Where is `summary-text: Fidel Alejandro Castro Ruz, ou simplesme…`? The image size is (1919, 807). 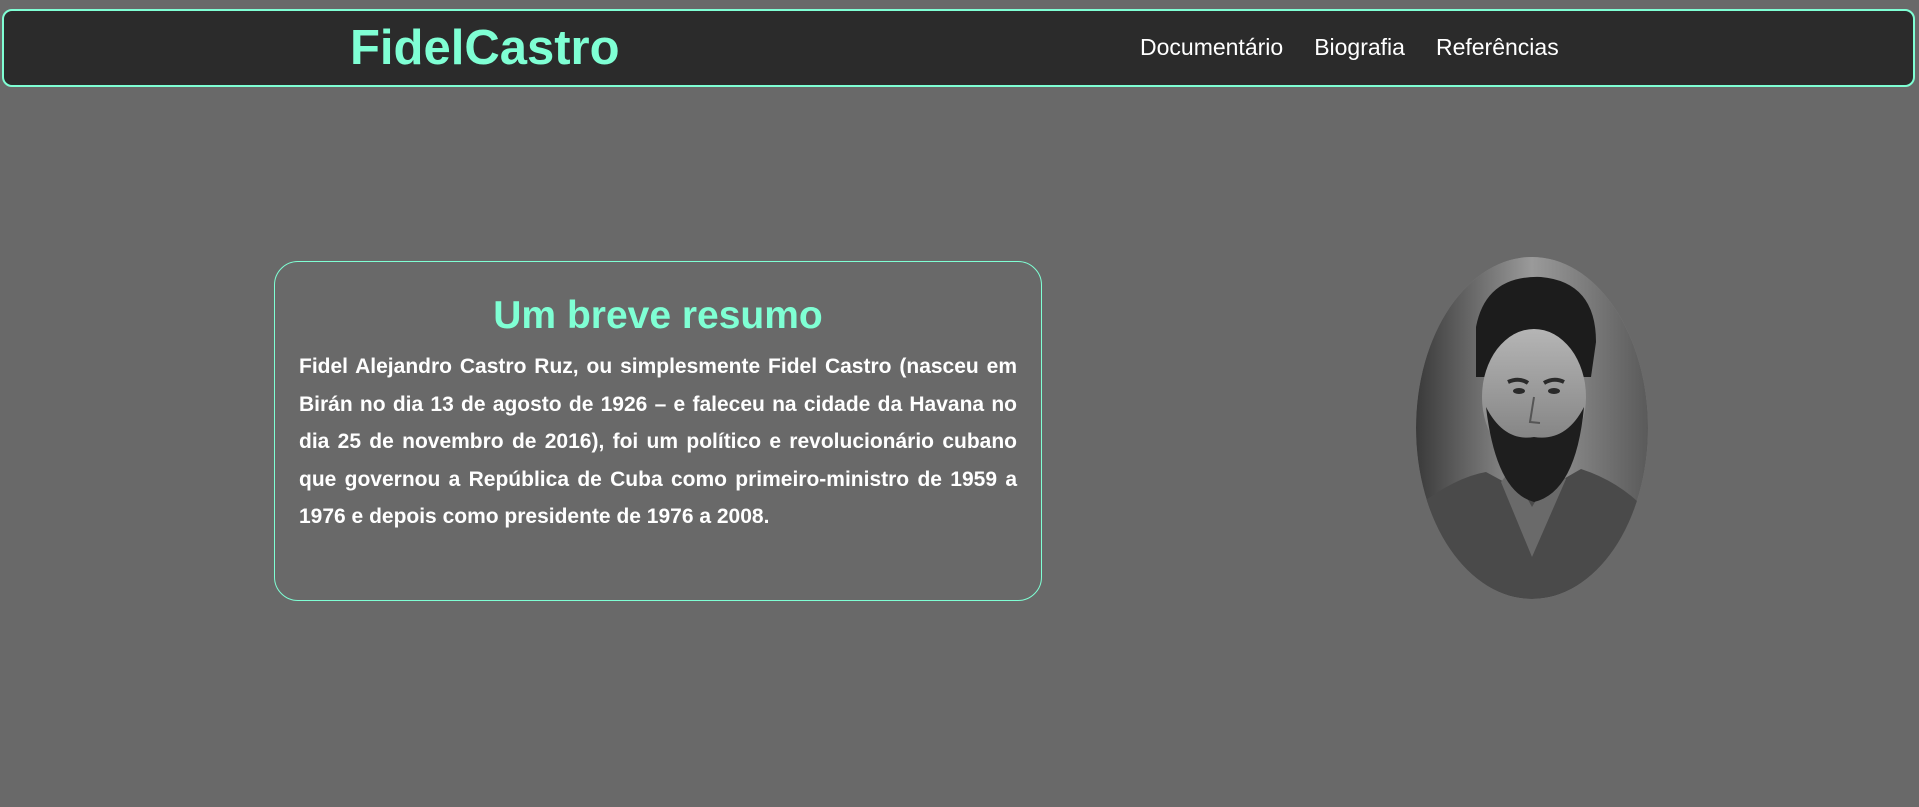
summary-text: Fidel Alejandro Castro Ruz, ou simplesme… is located at coordinates (658, 441).